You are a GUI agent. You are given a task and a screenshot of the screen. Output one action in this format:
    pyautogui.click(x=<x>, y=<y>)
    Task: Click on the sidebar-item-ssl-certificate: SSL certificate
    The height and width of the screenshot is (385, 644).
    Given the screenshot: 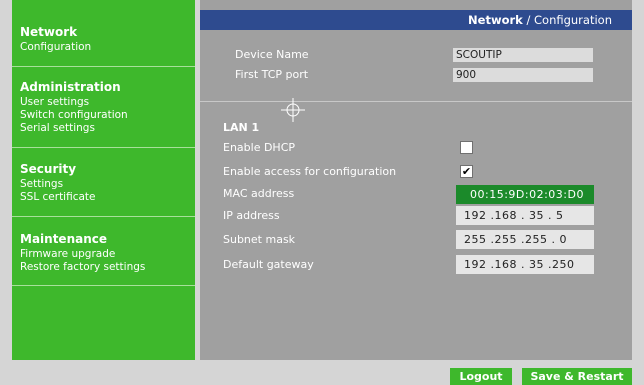 What is the action you would take?
    pyautogui.click(x=103, y=197)
    